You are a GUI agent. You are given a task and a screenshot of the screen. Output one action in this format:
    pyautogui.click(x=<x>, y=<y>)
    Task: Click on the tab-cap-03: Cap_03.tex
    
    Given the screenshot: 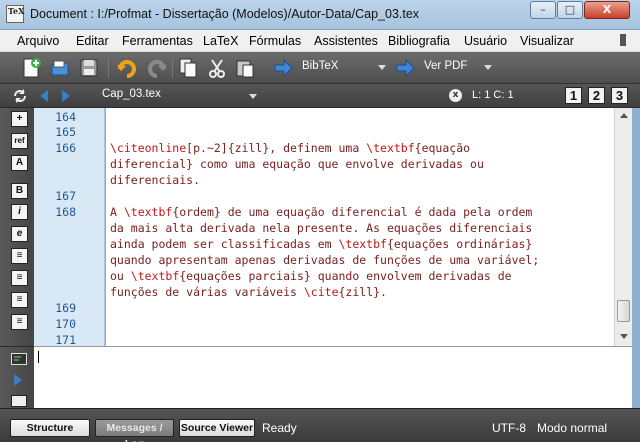 What is the action you would take?
    pyautogui.click(x=131, y=94)
    